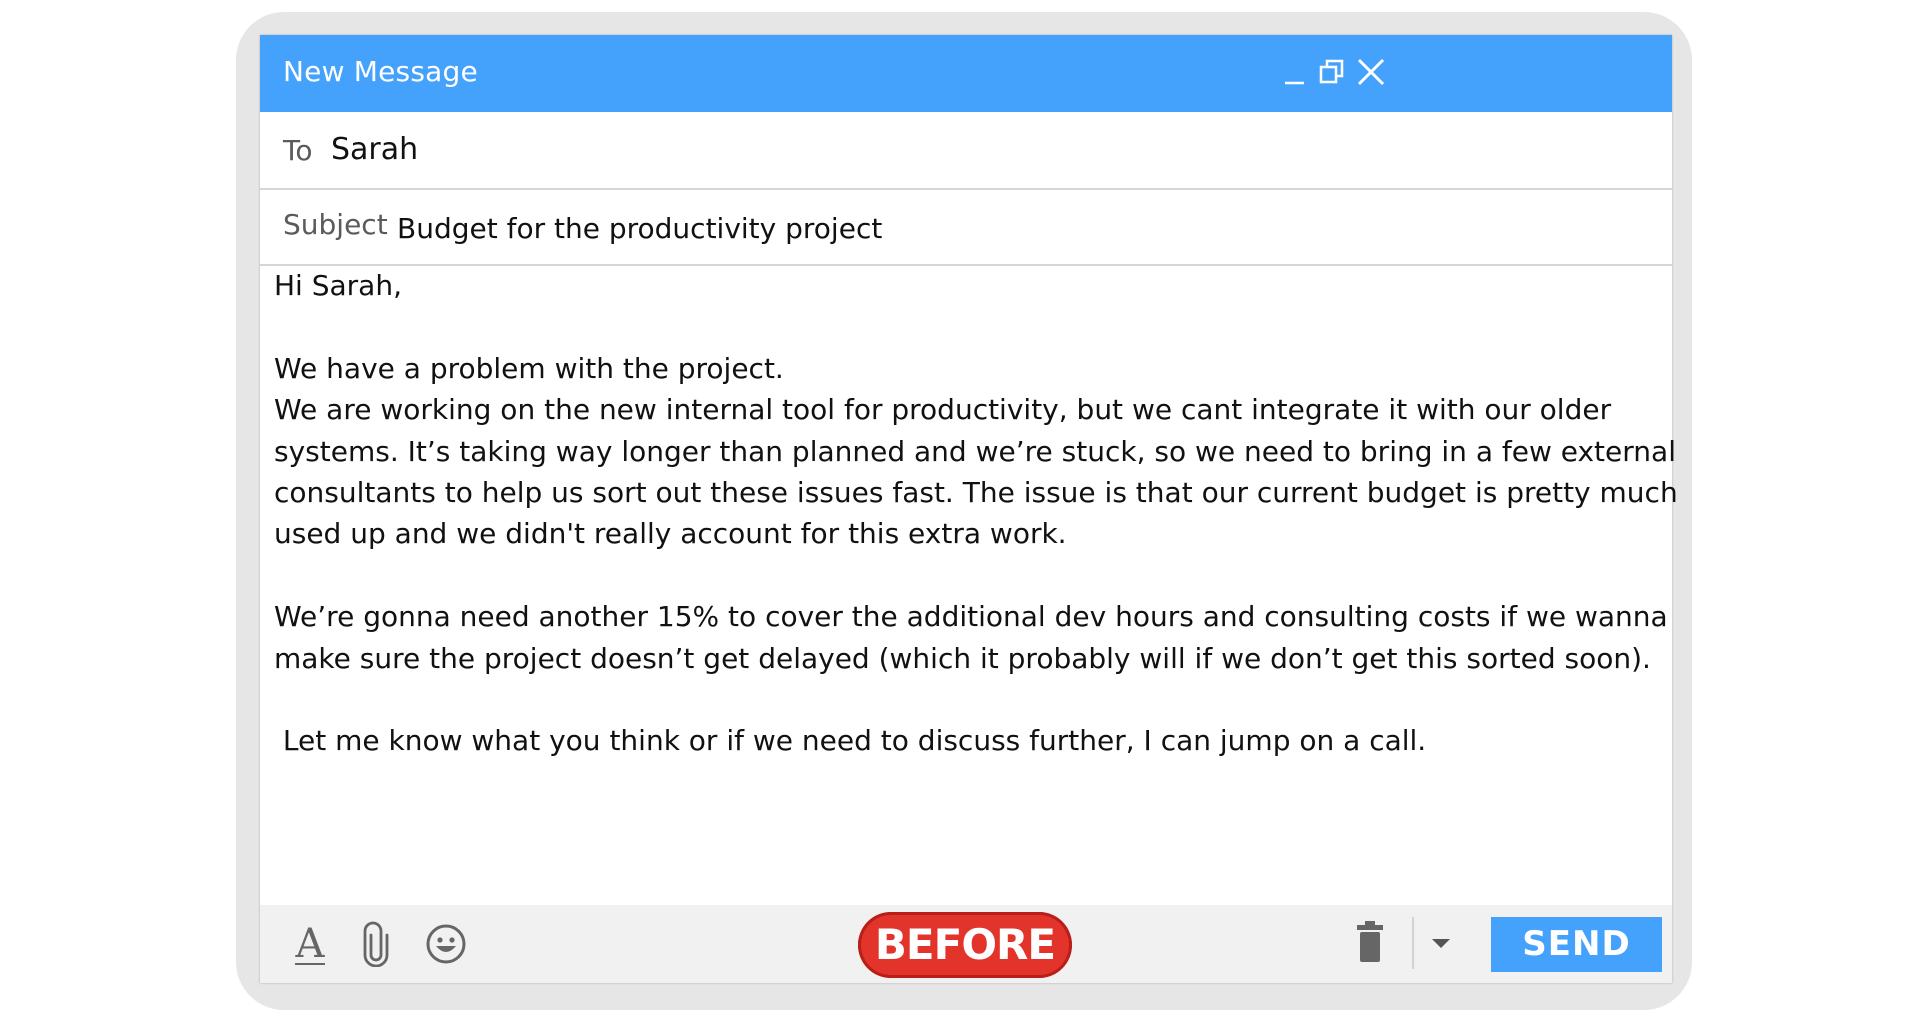  What do you see at coordinates (1370, 942) in the screenshot?
I see `trash-icon` at bounding box center [1370, 942].